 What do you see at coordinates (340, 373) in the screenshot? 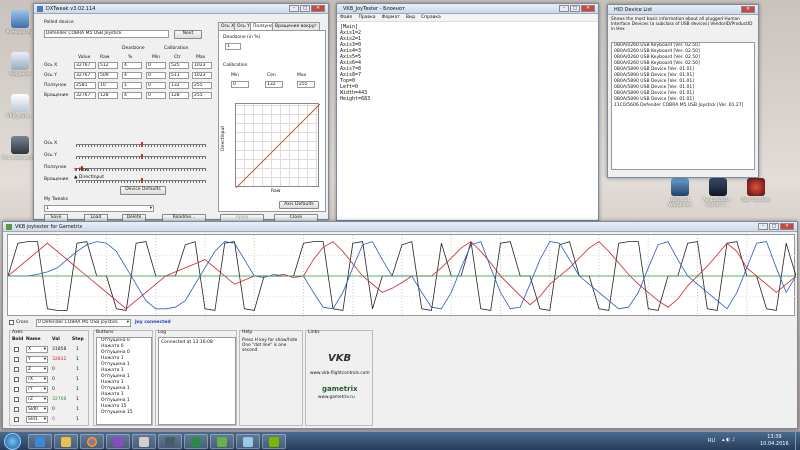
I see `vkb-link: www.vkb-flightcontrols.com` at bounding box center [340, 373].